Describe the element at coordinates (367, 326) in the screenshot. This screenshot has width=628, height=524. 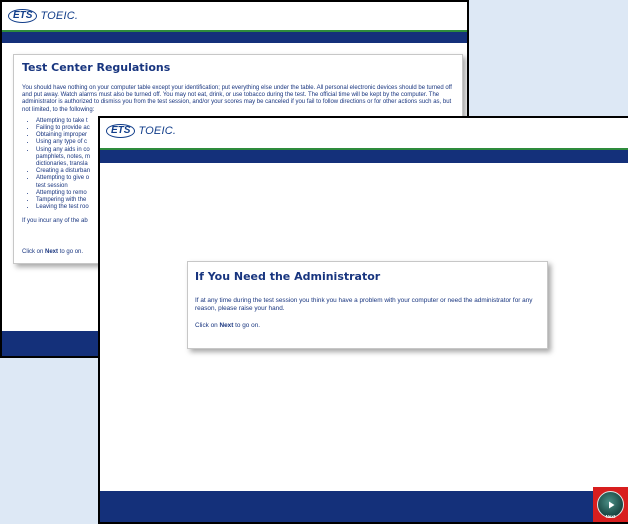
I see `click-next-instruction: Click on Next to go on.` at that location.